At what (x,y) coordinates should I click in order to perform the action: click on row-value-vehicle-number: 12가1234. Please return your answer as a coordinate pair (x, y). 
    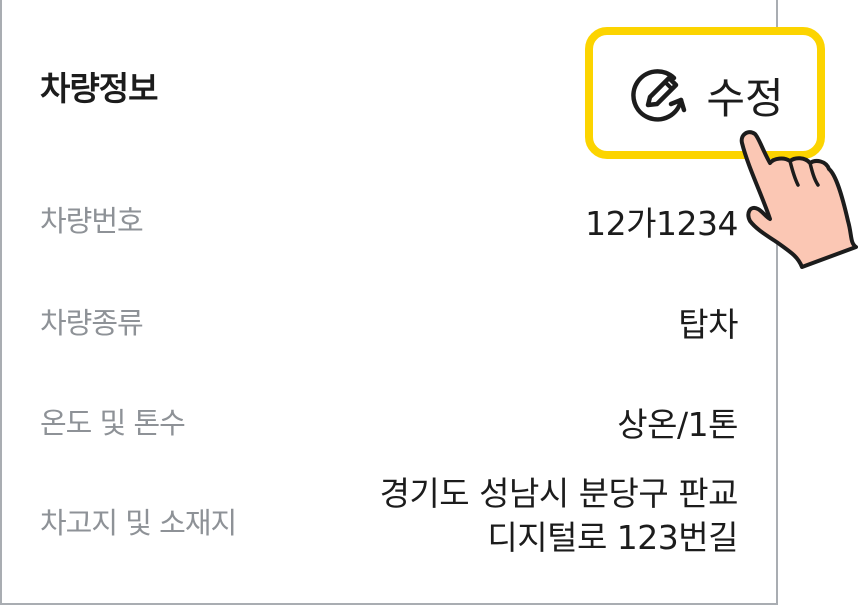
    Looking at the image, I should click on (661, 223).